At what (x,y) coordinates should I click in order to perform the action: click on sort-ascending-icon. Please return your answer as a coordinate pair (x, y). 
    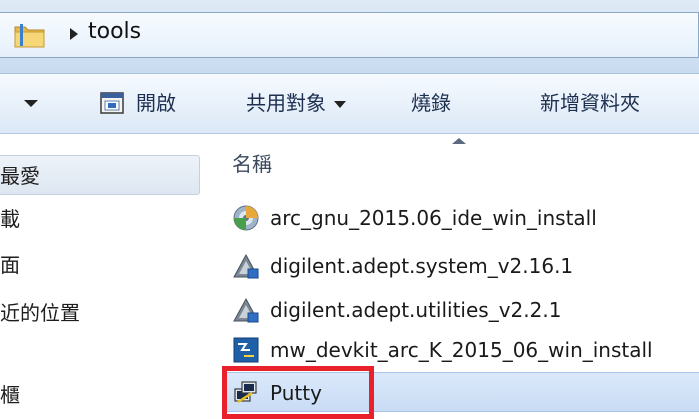
    Looking at the image, I should click on (459, 141).